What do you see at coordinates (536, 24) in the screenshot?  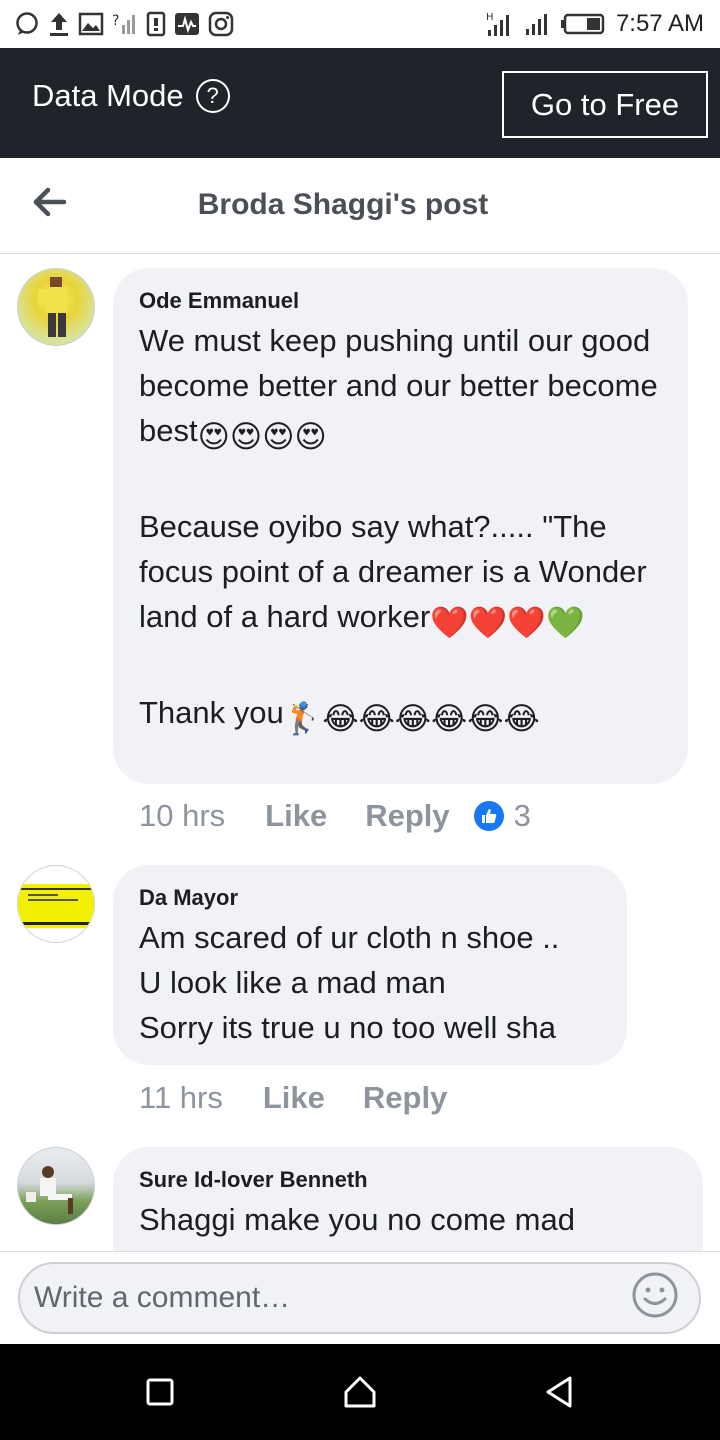 I see `signal-bars-icon` at bounding box center [536, 24].